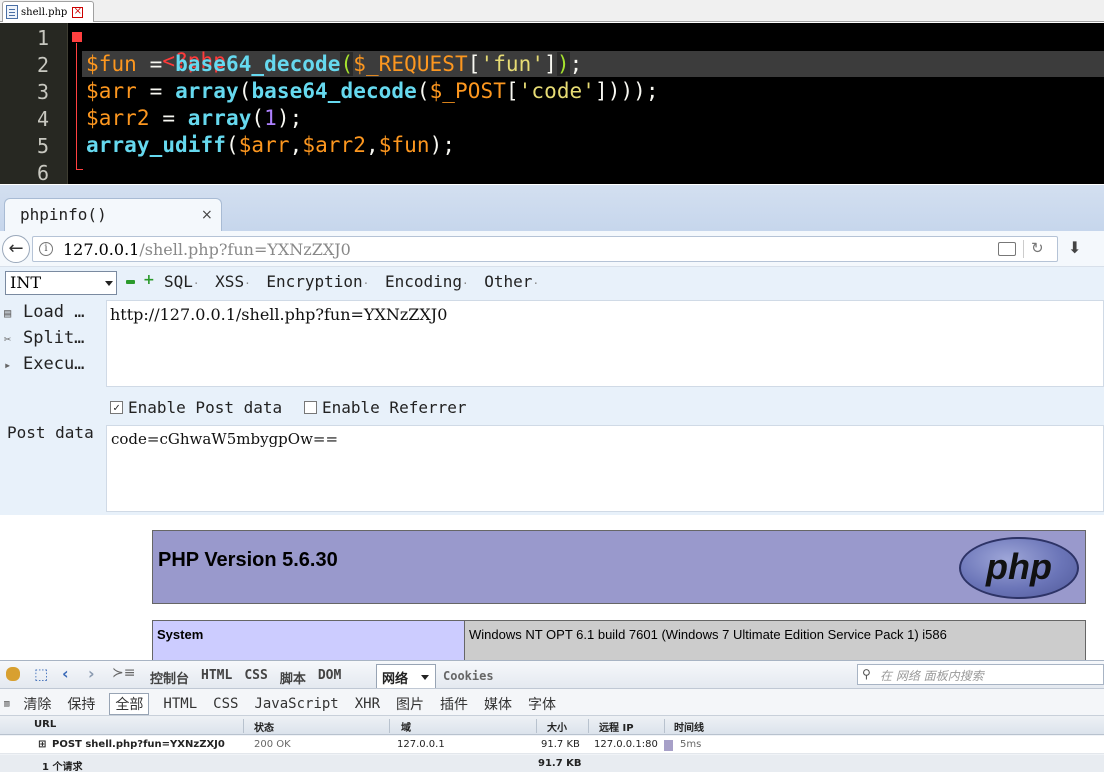 This screenshot has width=1104, height=772. Describe the element at coordinates (511, 281) in the screenshot. I see `menu-other: Other` at that location.